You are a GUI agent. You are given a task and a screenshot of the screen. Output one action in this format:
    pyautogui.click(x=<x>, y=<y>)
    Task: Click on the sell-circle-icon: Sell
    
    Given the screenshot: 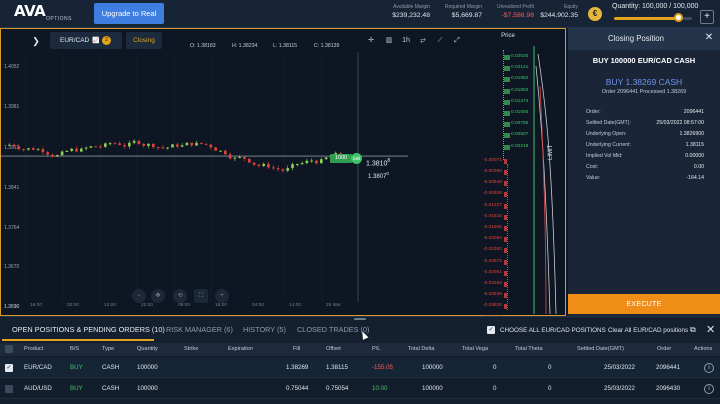 What is the action you would take?
    pyautogui.click(x=356, y=158)
    